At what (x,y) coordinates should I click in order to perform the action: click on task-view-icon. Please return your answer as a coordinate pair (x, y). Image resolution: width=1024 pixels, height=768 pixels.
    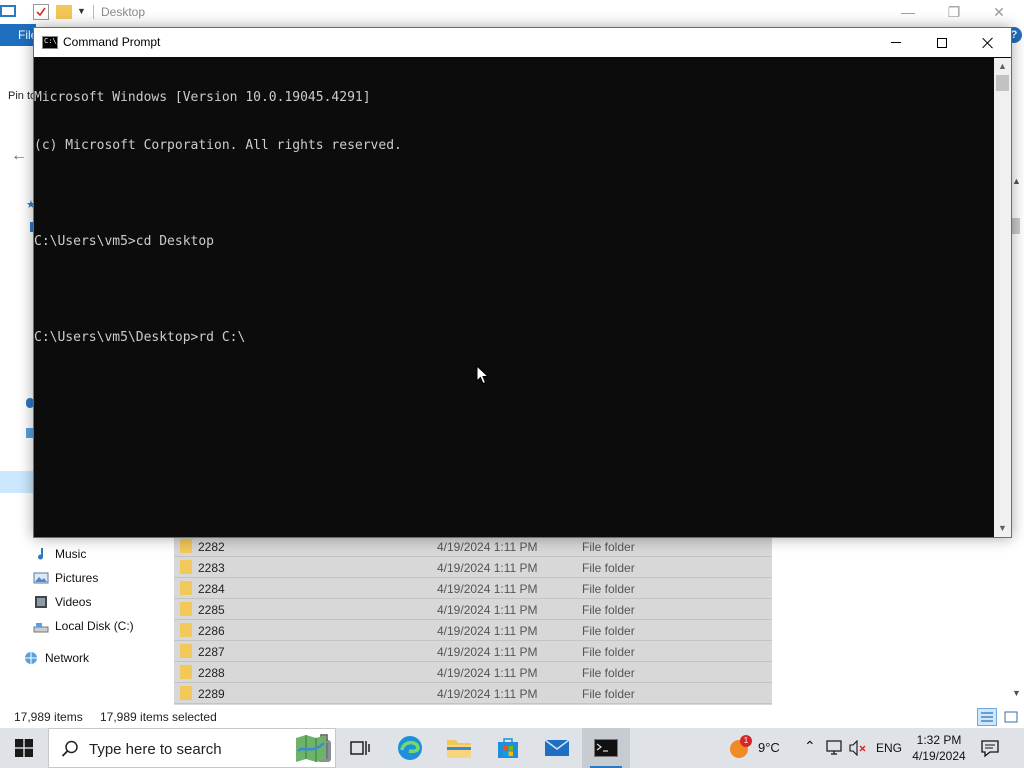
    Looking at the image, I should click on (360, 748).